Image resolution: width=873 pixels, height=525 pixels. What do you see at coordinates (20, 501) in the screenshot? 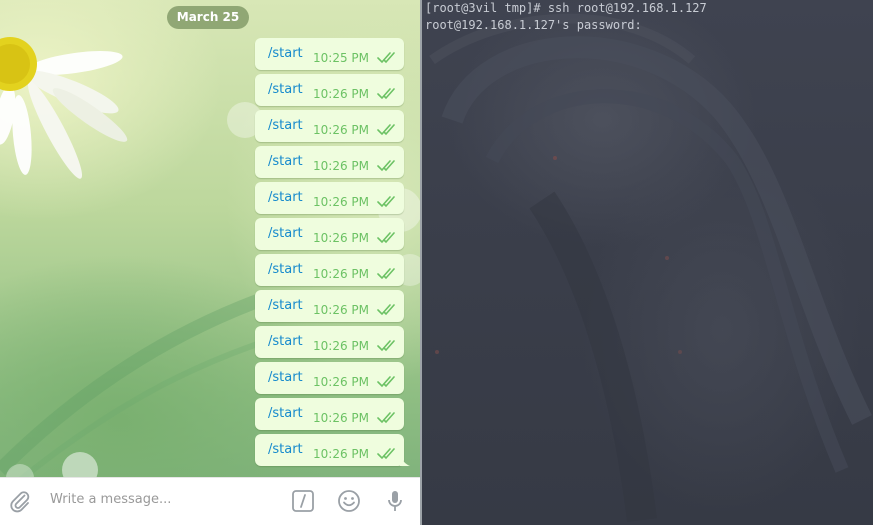
I see `paperclip-icon` at bounding box center [20, 501].